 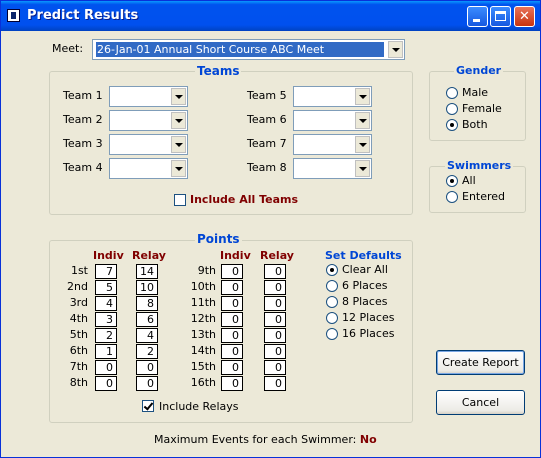 What do you see at coordinates (475, 92) in the screenshot?
I see `gender-option-label: Male` at bounding box center [475, 92].